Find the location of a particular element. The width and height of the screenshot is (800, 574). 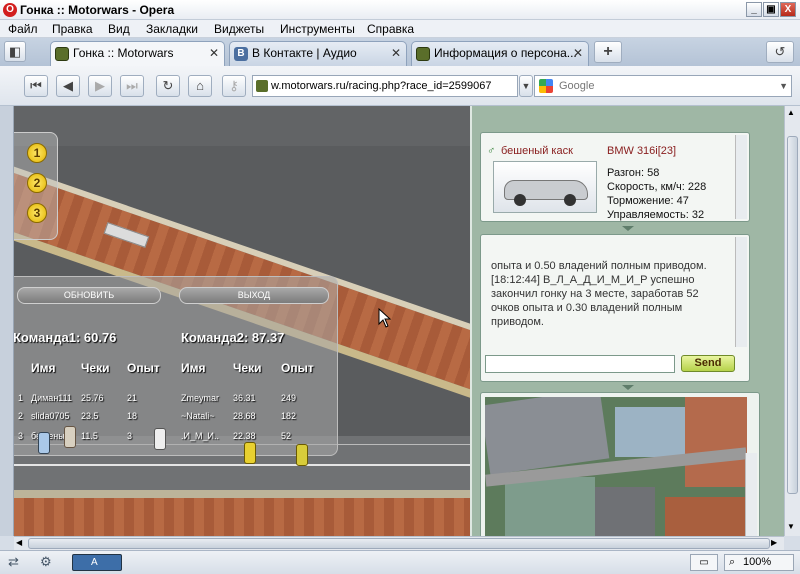

tab-info: Информация о персона... ✕ is located at coordinates (500, 53).